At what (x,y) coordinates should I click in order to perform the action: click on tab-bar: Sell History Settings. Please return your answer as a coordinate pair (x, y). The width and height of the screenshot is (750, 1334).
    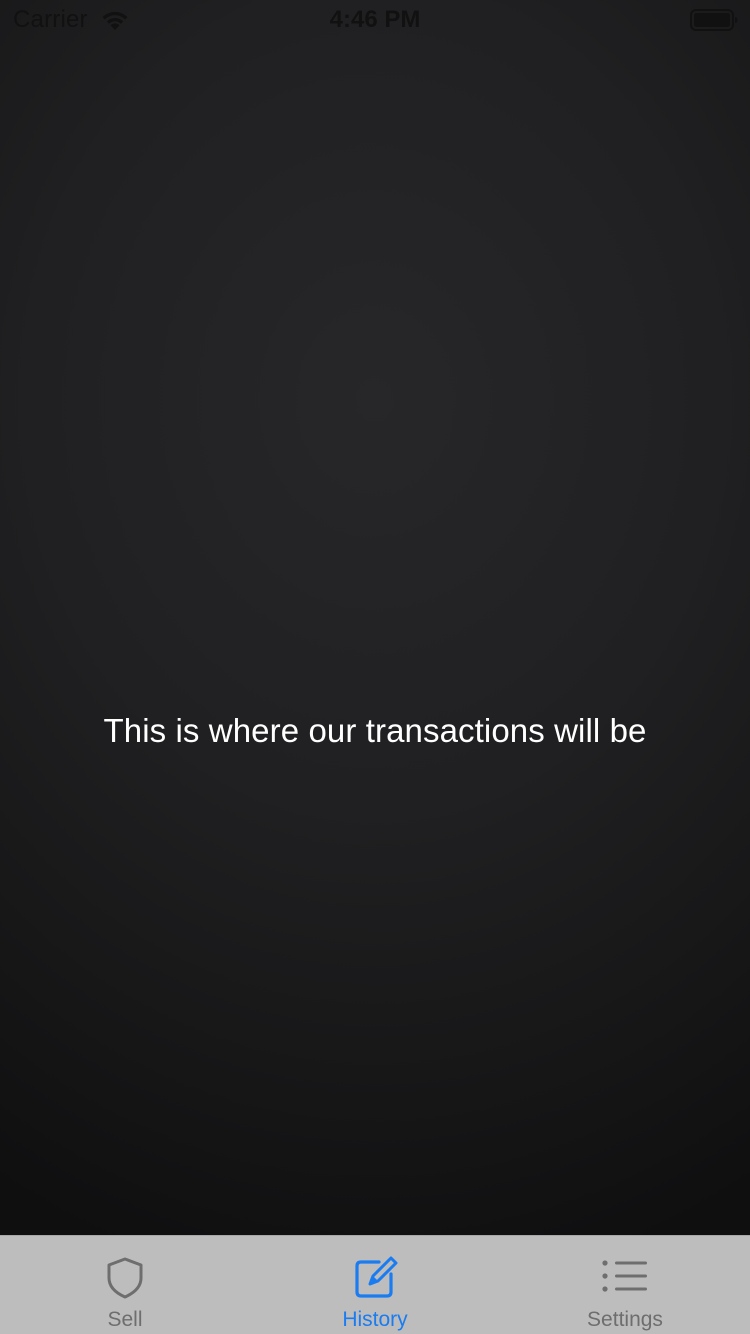
    Looking at the image, I should click on (375, 1284).